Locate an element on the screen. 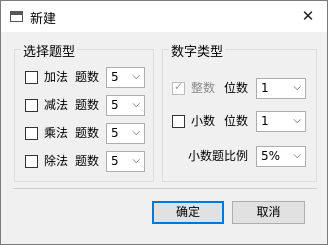 Image resolution: width=328 pixels, height=245 pixels. division-count-value: 5 is located at coordinates (115, 161).